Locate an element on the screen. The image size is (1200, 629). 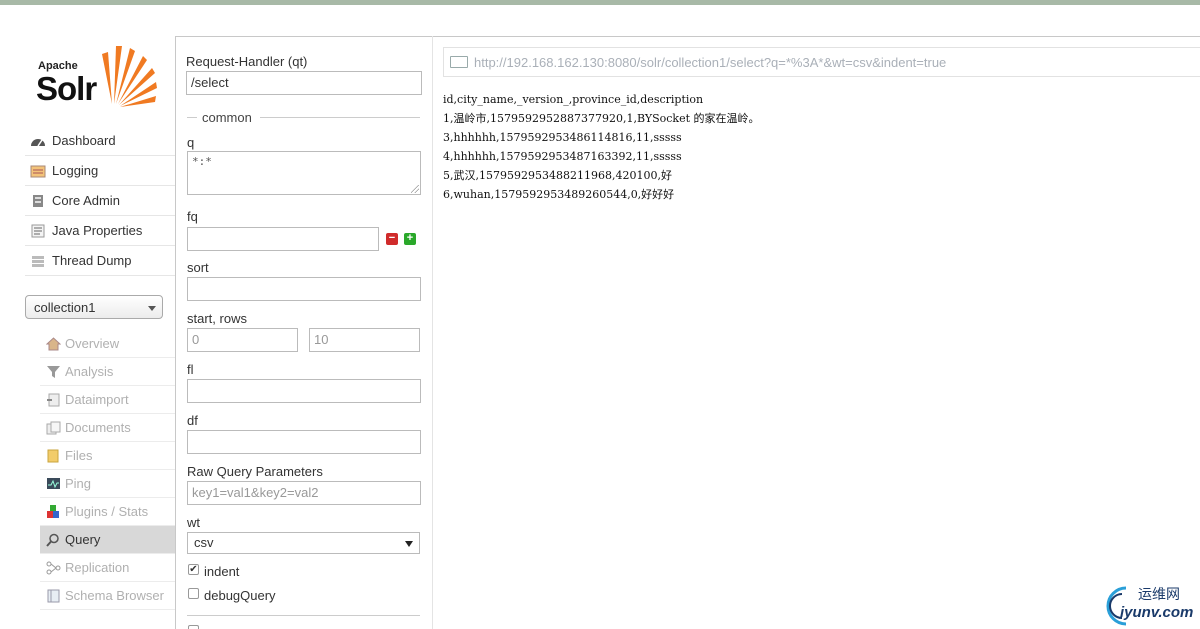
nav-item-label: Dashboard is located at coordinates (84, 140).